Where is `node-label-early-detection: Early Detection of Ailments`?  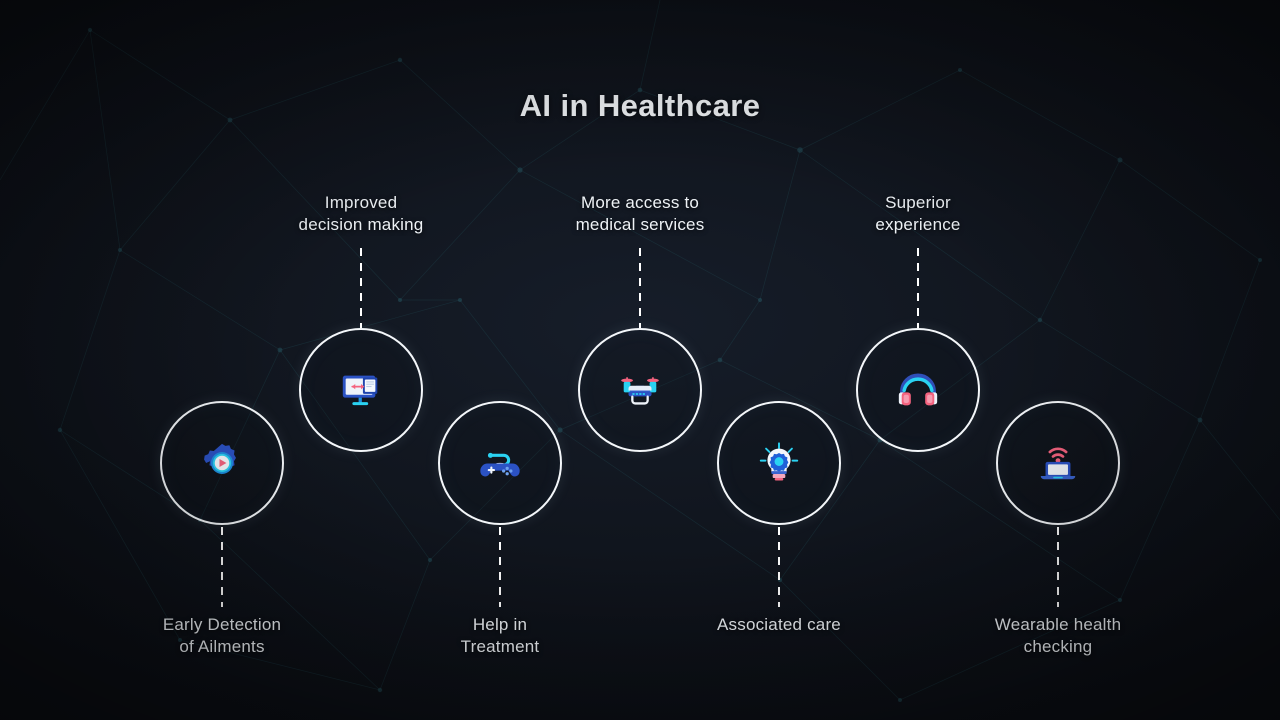 node-label-early-detection: Early Detection of Ailments is located at coordinates (222, 635).